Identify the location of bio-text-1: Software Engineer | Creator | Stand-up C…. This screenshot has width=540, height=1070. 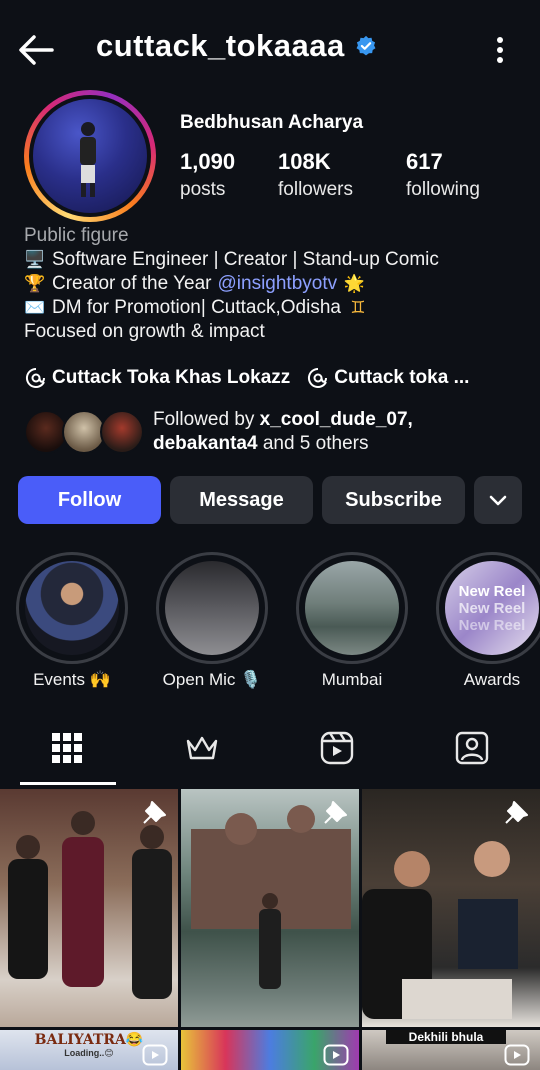
(245, 259).